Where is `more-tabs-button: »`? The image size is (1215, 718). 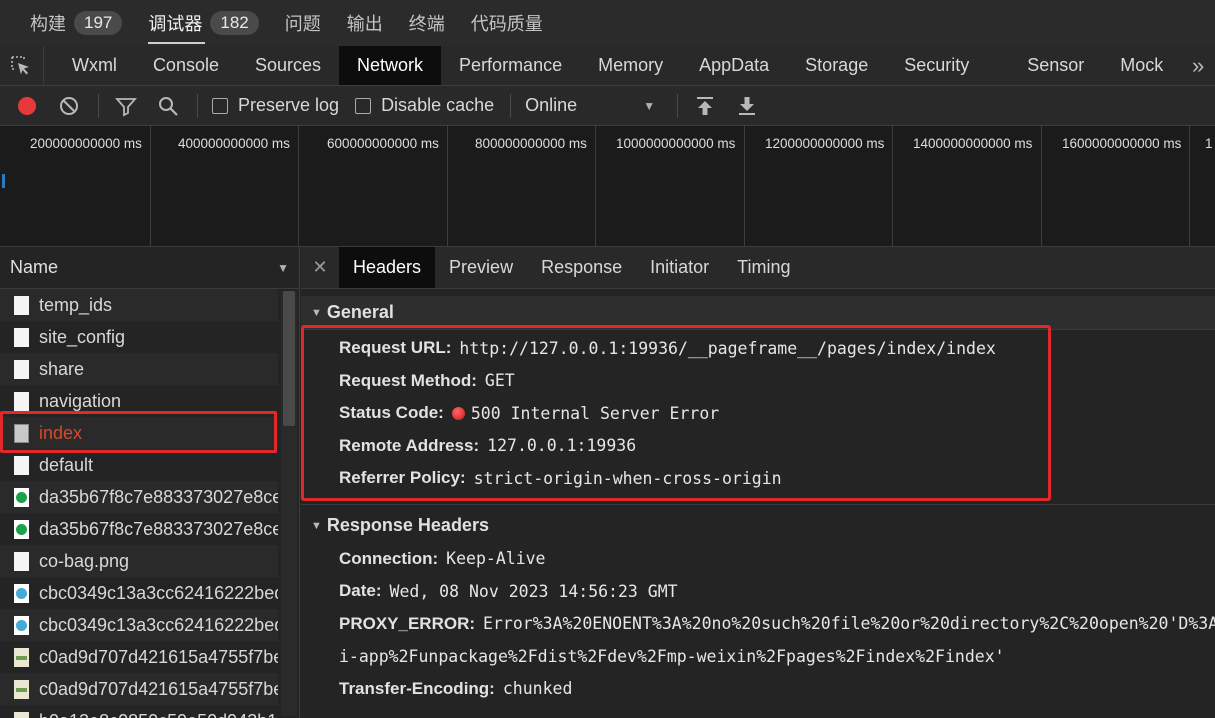
more-tabs-button: » is located at coordinates (1198, 65).